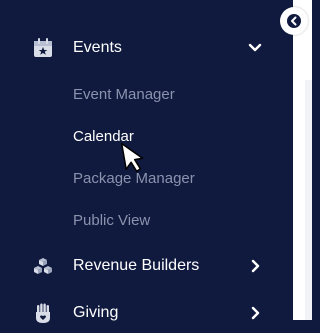 This screenshot has width=320, height=333. I want to click on main-content-edge, so click(302, 160).